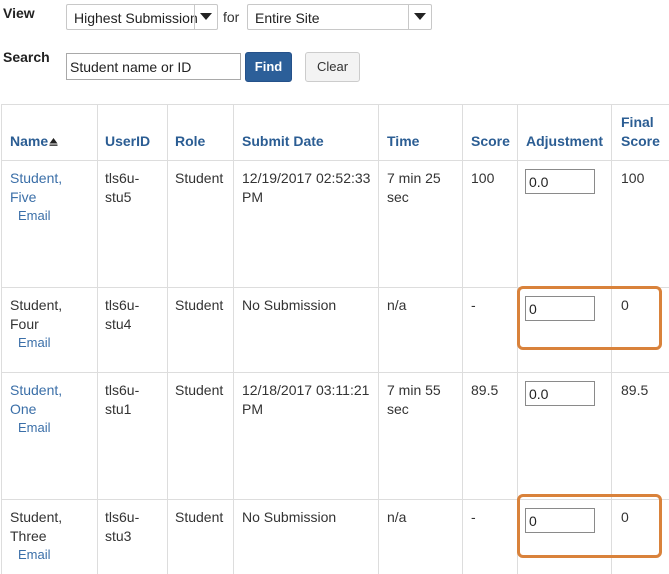 This screenshot has width=669, height=574. I want to click on user-id: tls6u- stu1, so click(122, 400).